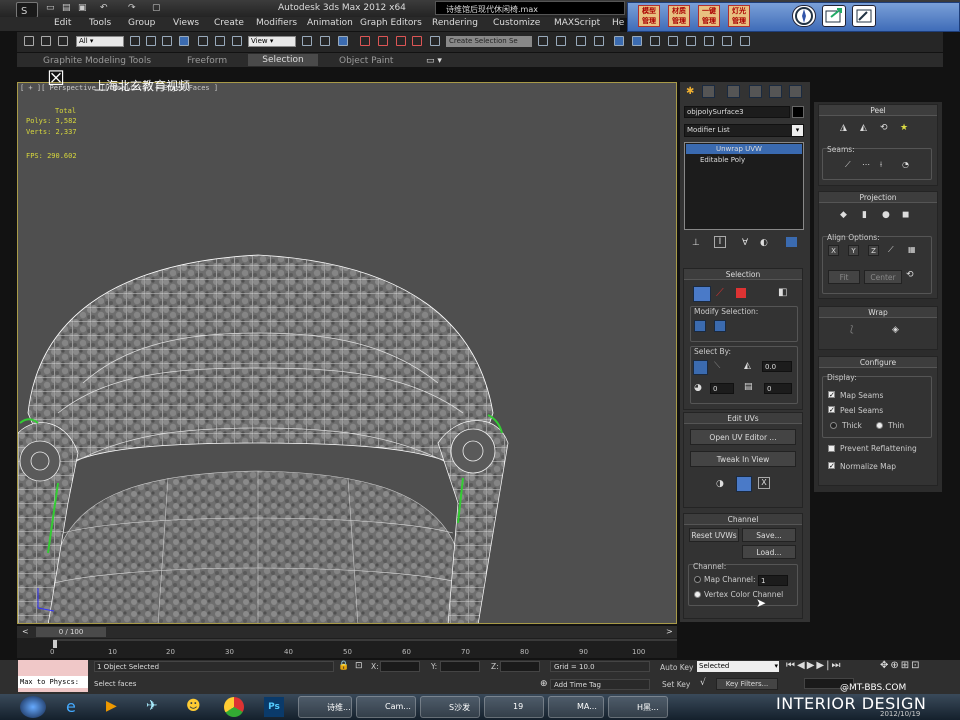  What do you see at coordinates (834, 16) in the screenshot?
I see `export-icon` at bounding box center [834, 16].